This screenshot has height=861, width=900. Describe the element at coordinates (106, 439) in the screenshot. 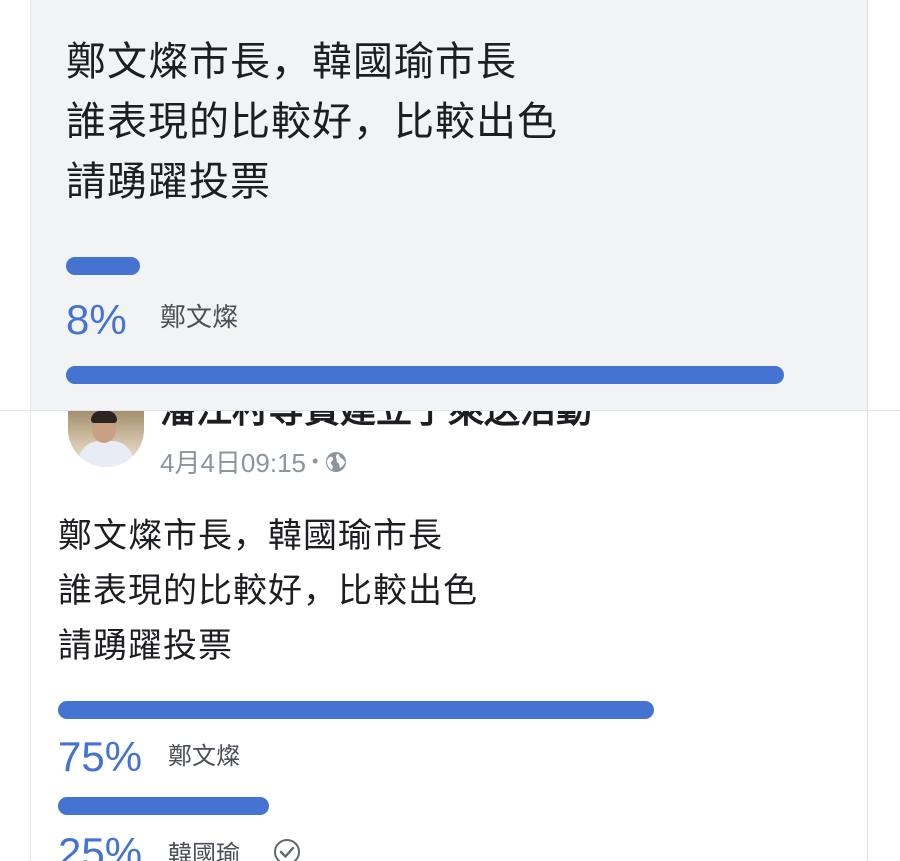

I see `avatar` at that location.